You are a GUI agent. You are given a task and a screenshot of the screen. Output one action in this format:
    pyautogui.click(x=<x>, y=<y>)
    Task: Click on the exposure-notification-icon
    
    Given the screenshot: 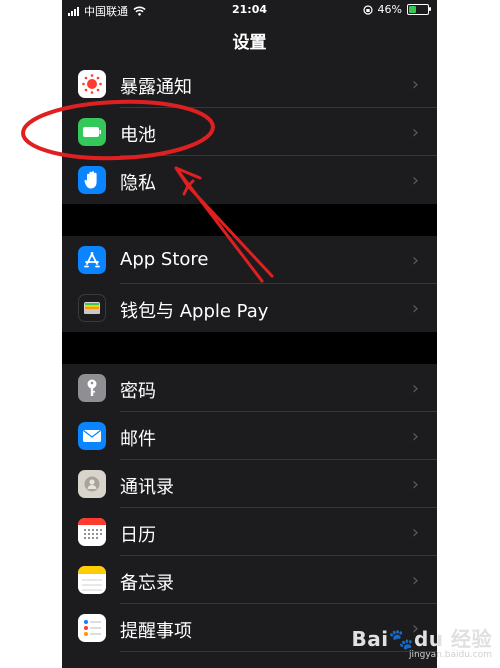 What is the action you would take?
    pyautogui.click(x=92, y=84)
    